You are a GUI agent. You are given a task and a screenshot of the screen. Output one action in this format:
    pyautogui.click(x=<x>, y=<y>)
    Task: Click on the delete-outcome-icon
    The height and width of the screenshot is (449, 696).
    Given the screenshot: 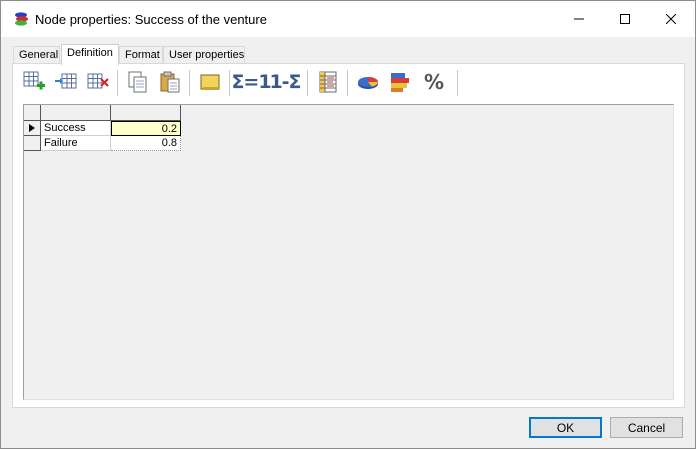 What is the action you would take?
    pyautogui.click(x=98, y=81)
    